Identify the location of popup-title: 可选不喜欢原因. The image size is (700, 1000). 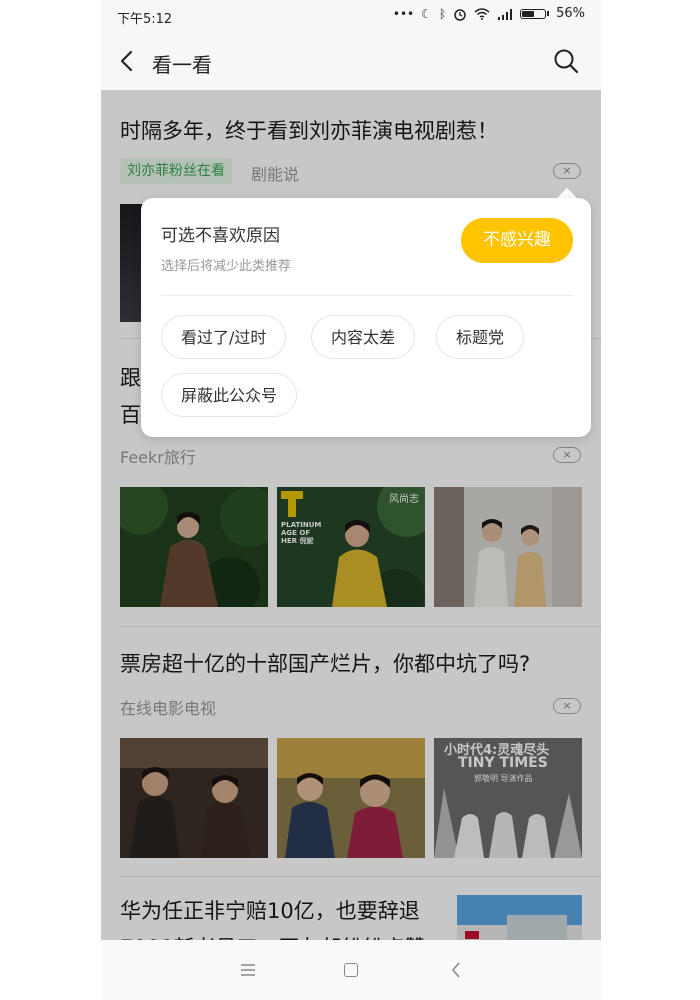
(220, 236).